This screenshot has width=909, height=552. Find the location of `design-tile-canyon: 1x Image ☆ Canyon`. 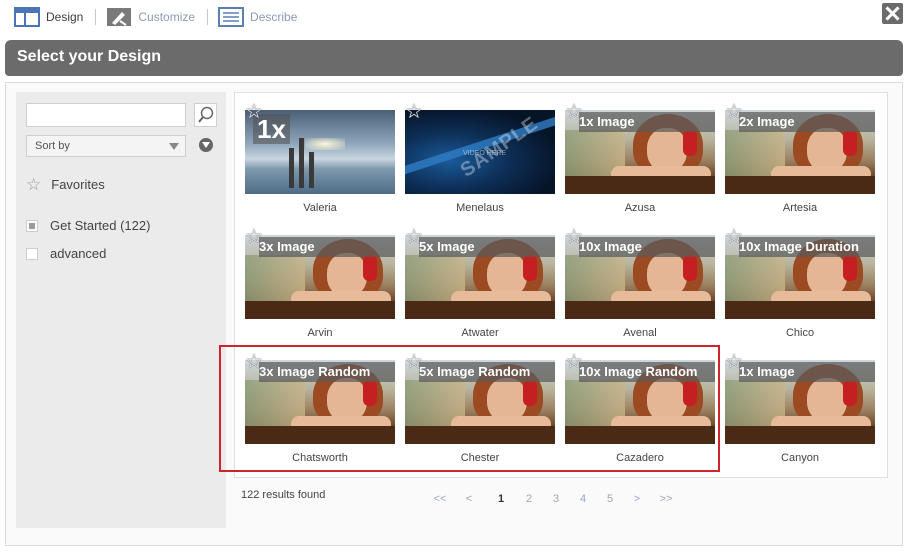

design-tile-canyon: 1x Image ☆ Canyon is located at coordinates (800, 409).